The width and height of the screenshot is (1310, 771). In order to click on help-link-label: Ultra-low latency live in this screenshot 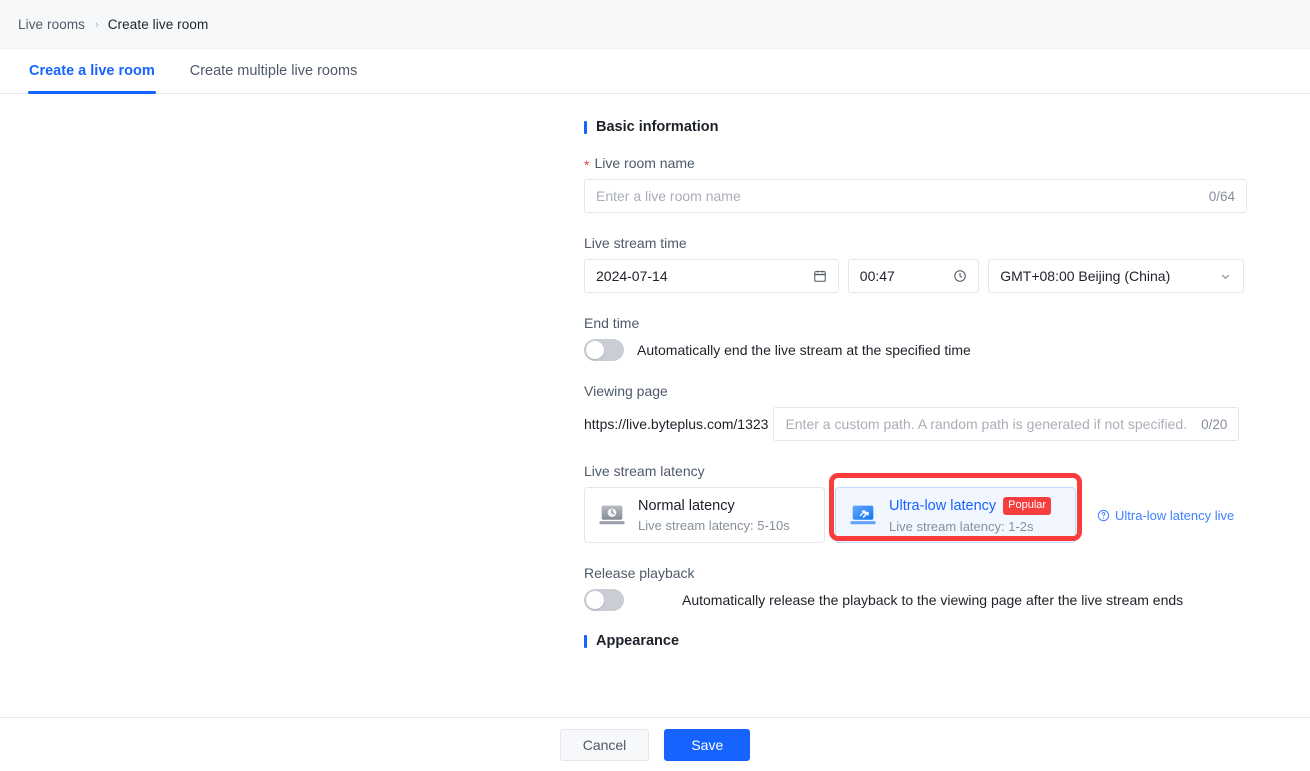, I will do `click(1175, 515)`.